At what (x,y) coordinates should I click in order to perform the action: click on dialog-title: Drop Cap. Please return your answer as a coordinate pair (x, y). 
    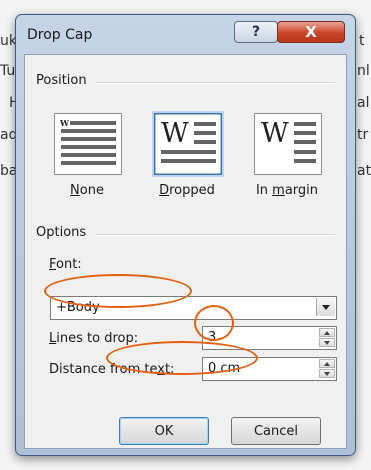
    Looking at the image, I should click on (60, 35).